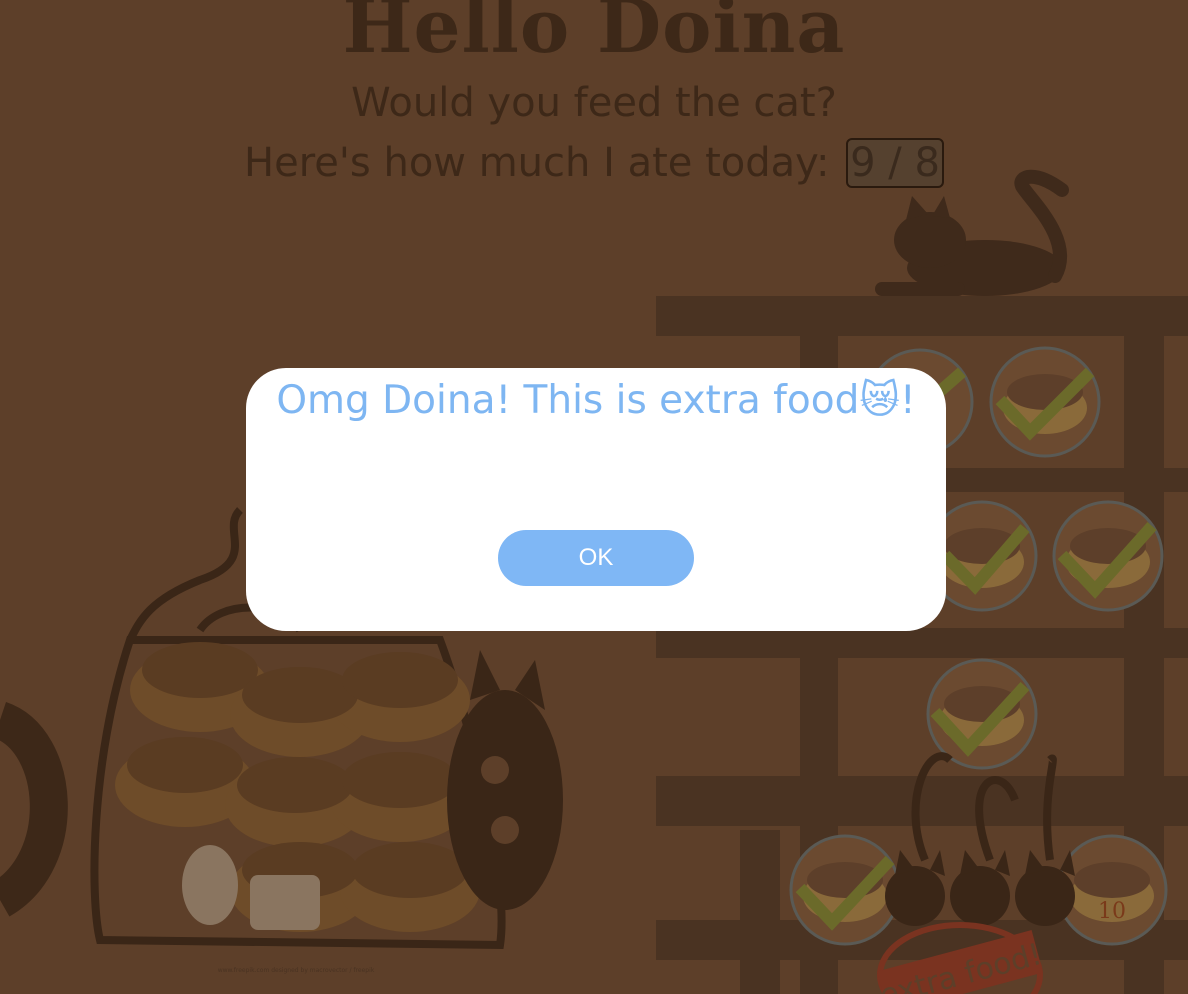  Describe the element at coordinates (596, 400) in the screenshot. I see `alert-message: Omg Doina! This is extra food😿!` at that location.